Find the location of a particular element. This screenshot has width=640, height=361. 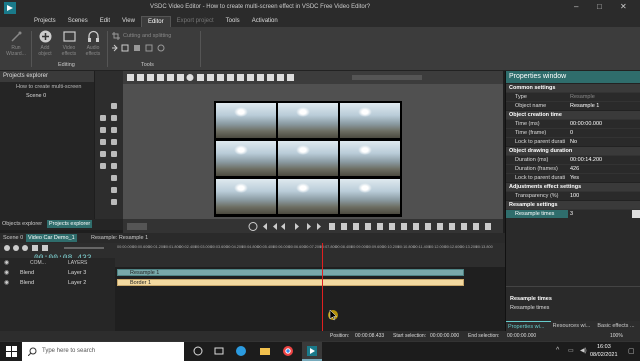

volume-icon: ◀) is located at coordinates (583, 350).